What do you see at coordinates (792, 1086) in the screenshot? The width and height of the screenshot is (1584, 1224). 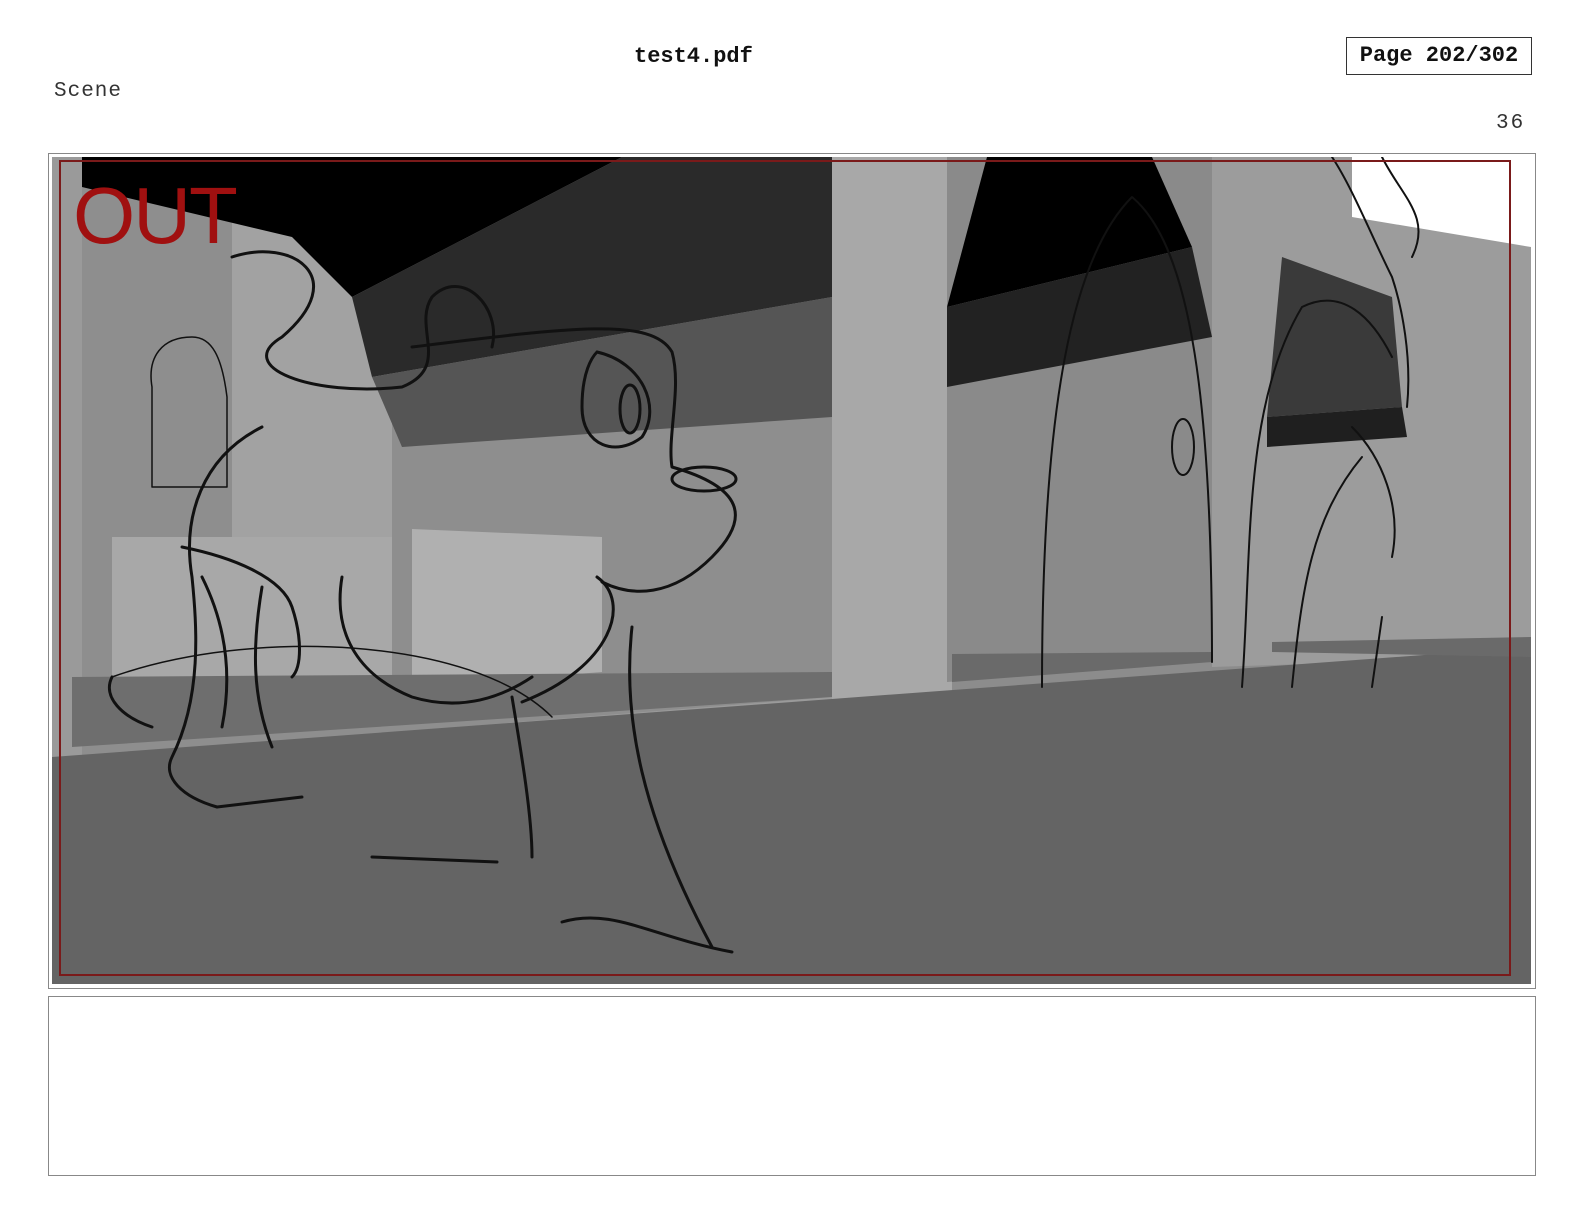 I see `panel-notes-box` at bounding box center [792, 1086].